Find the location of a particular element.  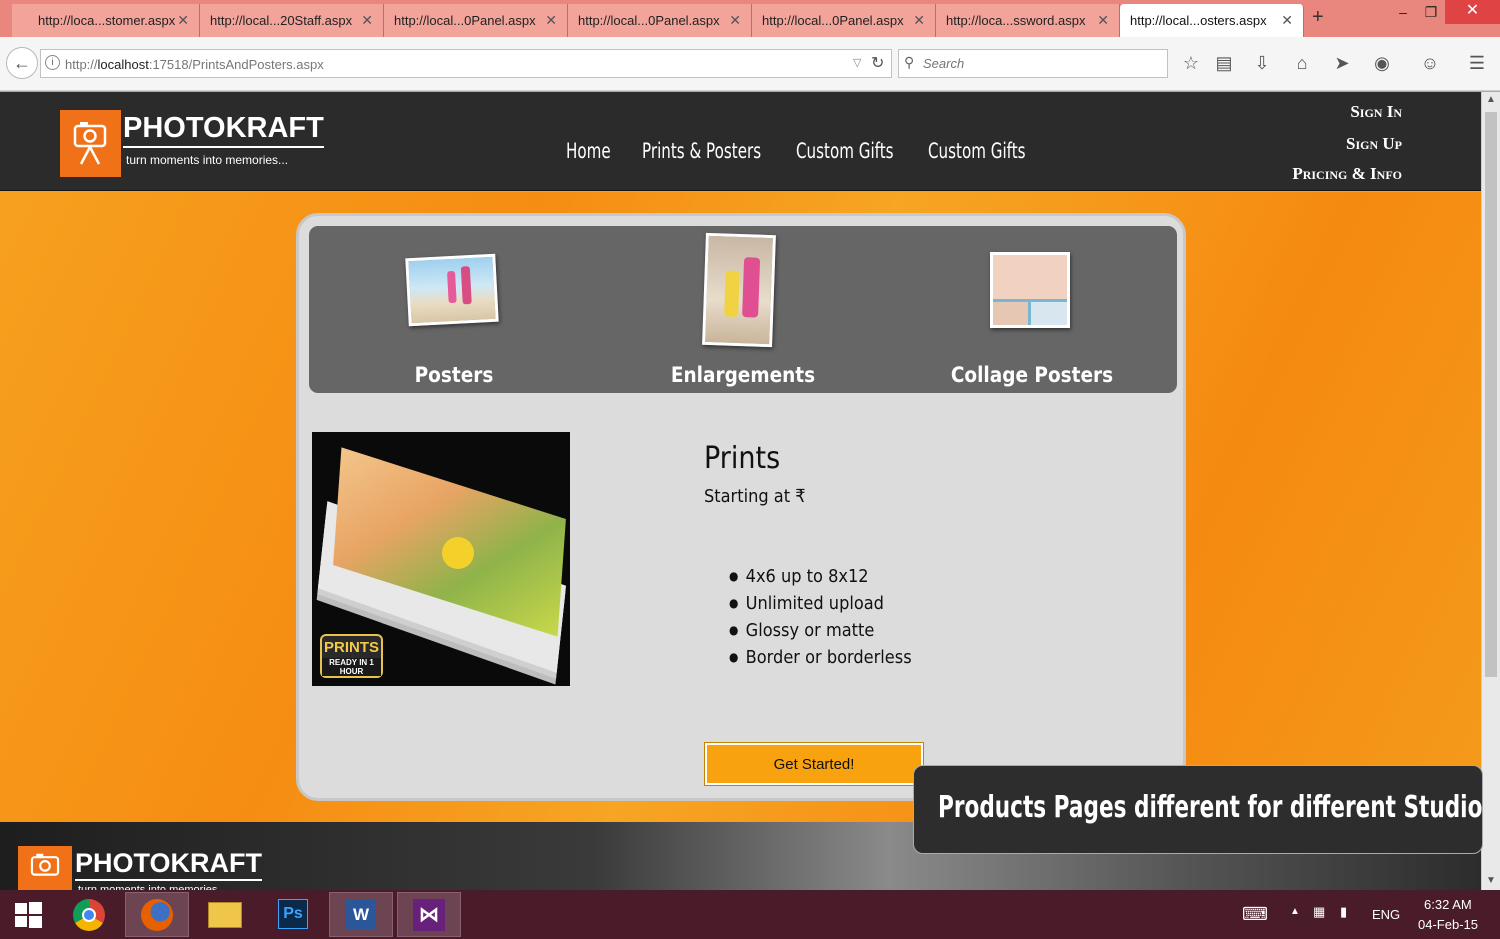

pricing-info-link: Pricing & Info is located at coordinates (1347, 174).